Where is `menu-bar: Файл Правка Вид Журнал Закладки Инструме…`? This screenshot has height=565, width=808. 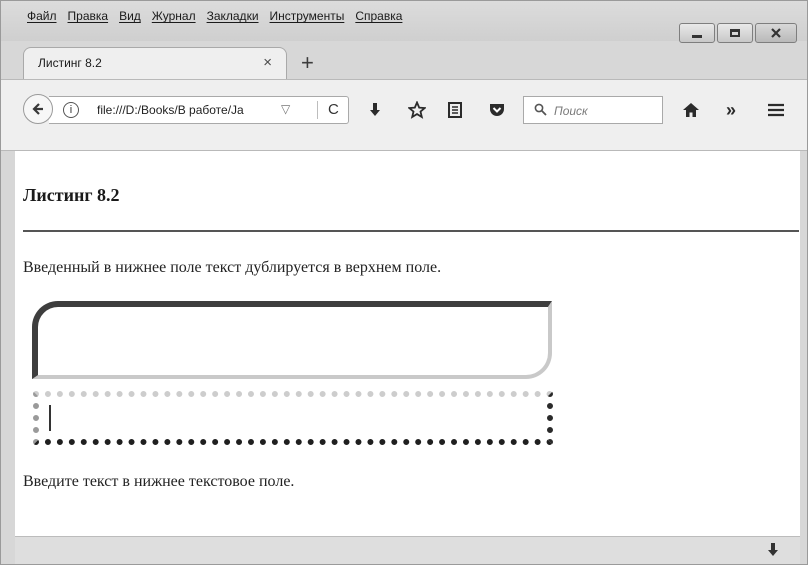
menu-bar: Файл Правка Вид Журнал Закладки Инструме… is located at coordinates (404, 22).